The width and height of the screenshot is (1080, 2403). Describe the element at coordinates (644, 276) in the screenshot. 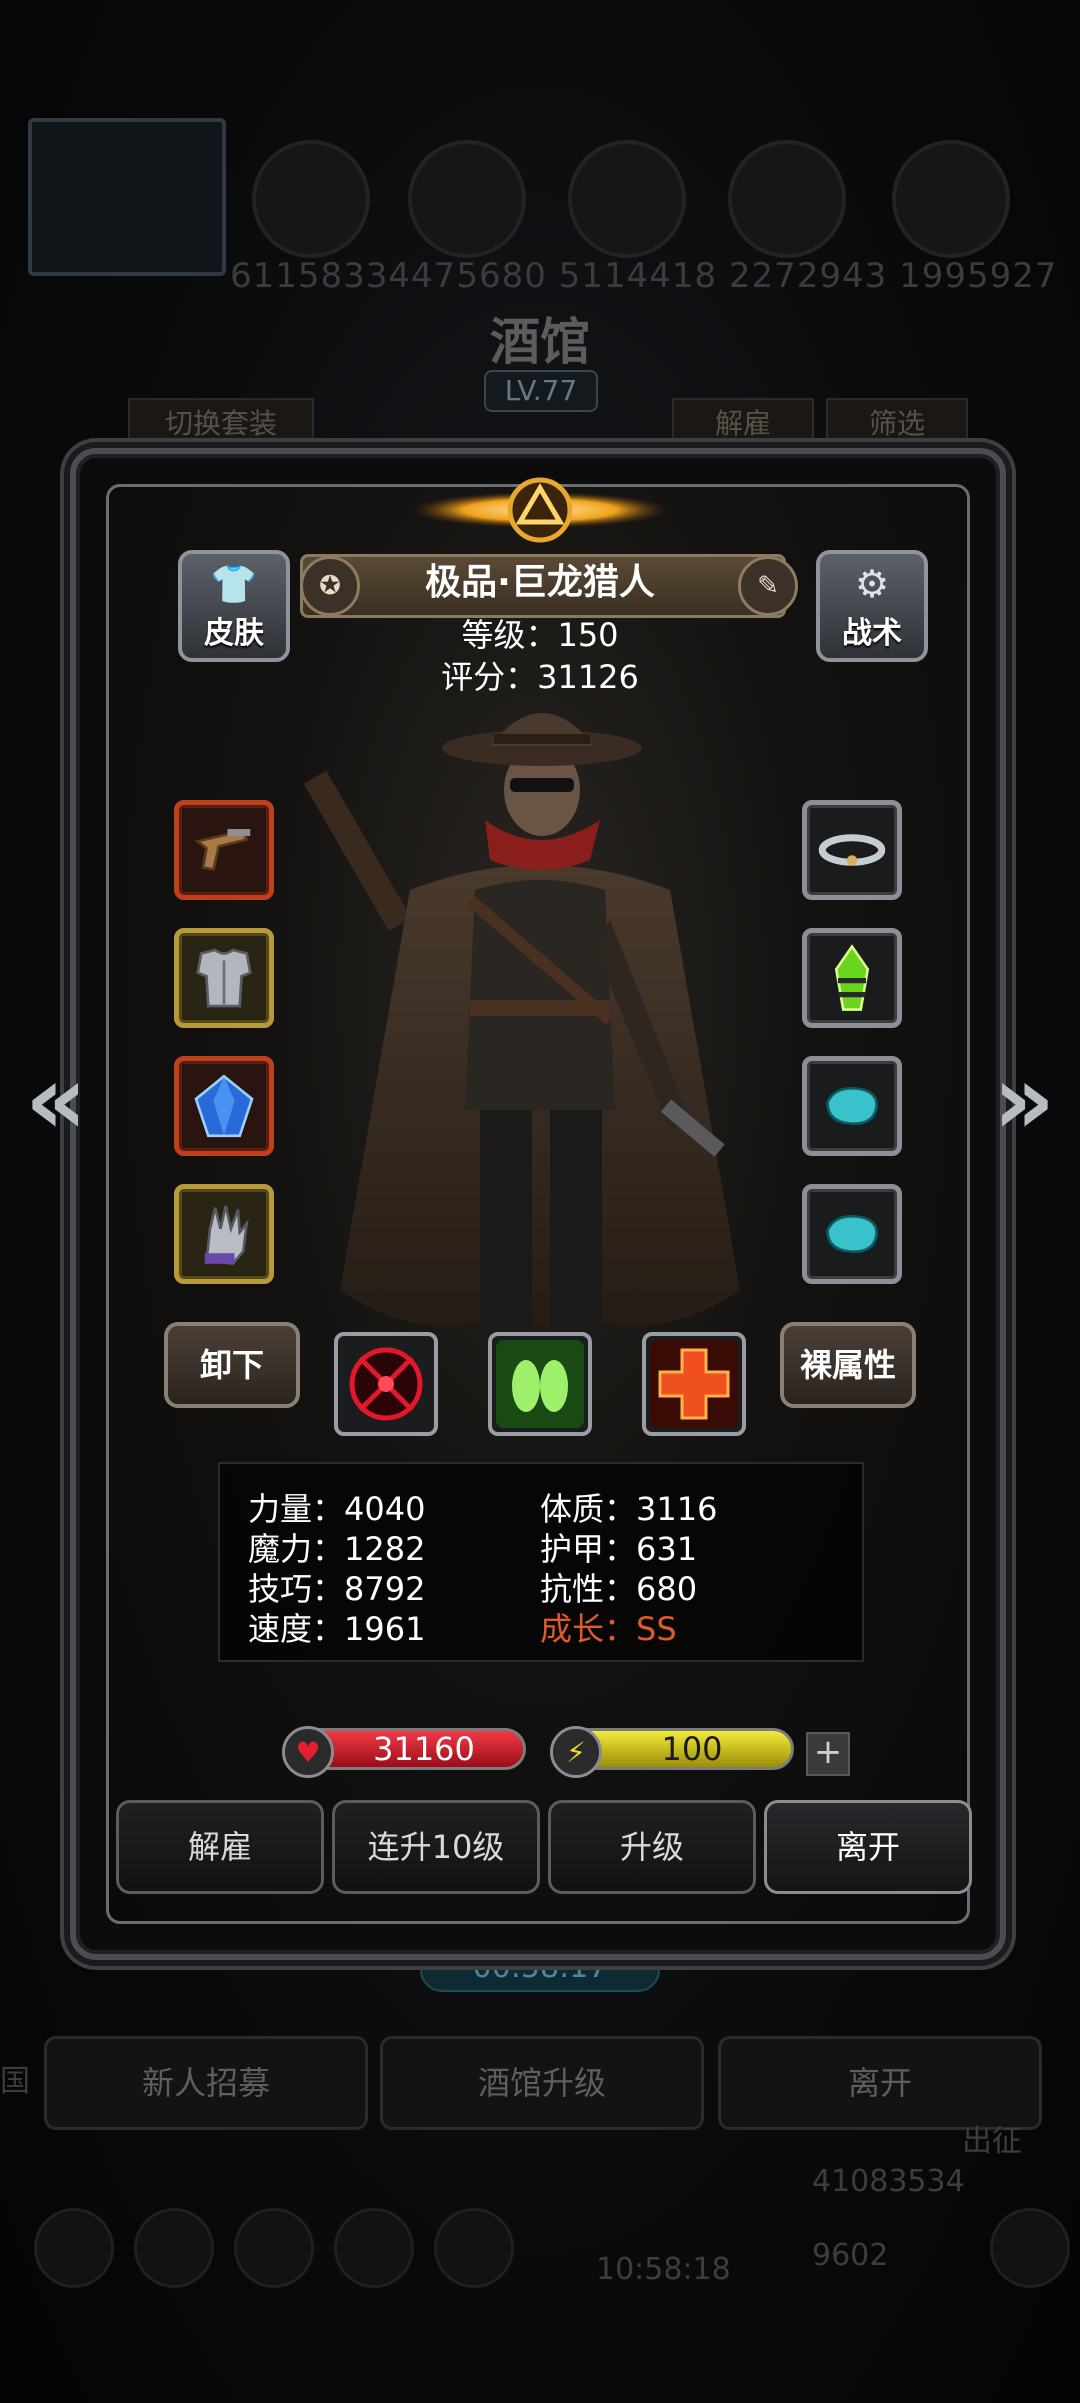

I see `background-resource-values: 61158334475680 5114418 2272943 1995927` at that location.